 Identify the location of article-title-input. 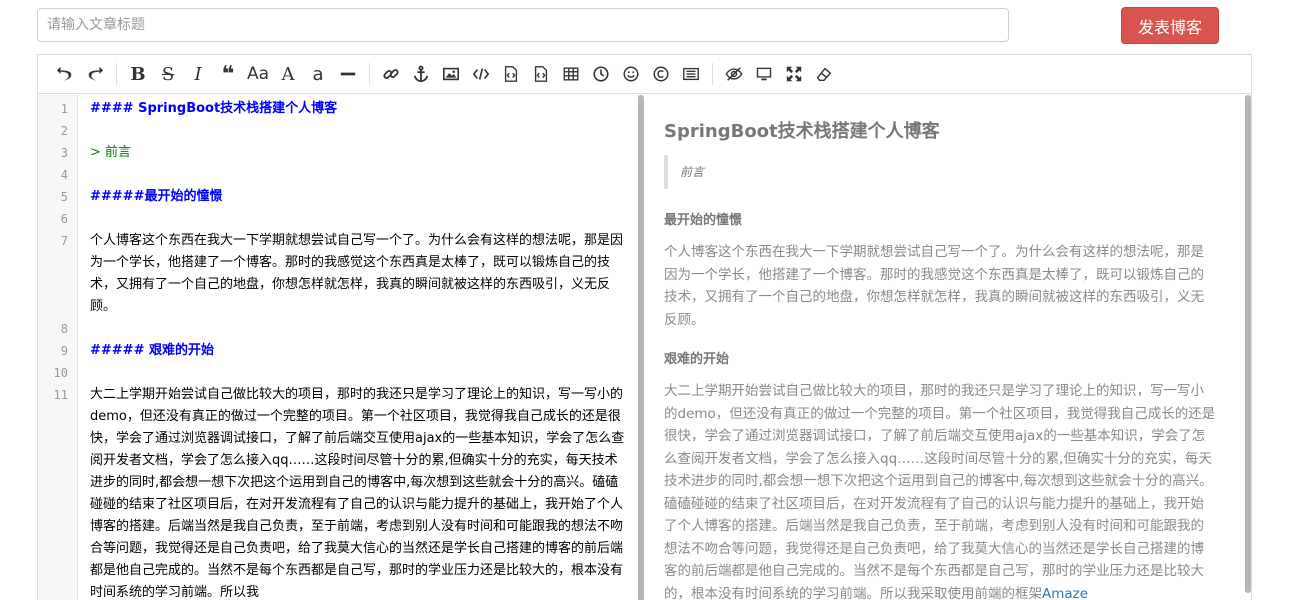
(523, 25).